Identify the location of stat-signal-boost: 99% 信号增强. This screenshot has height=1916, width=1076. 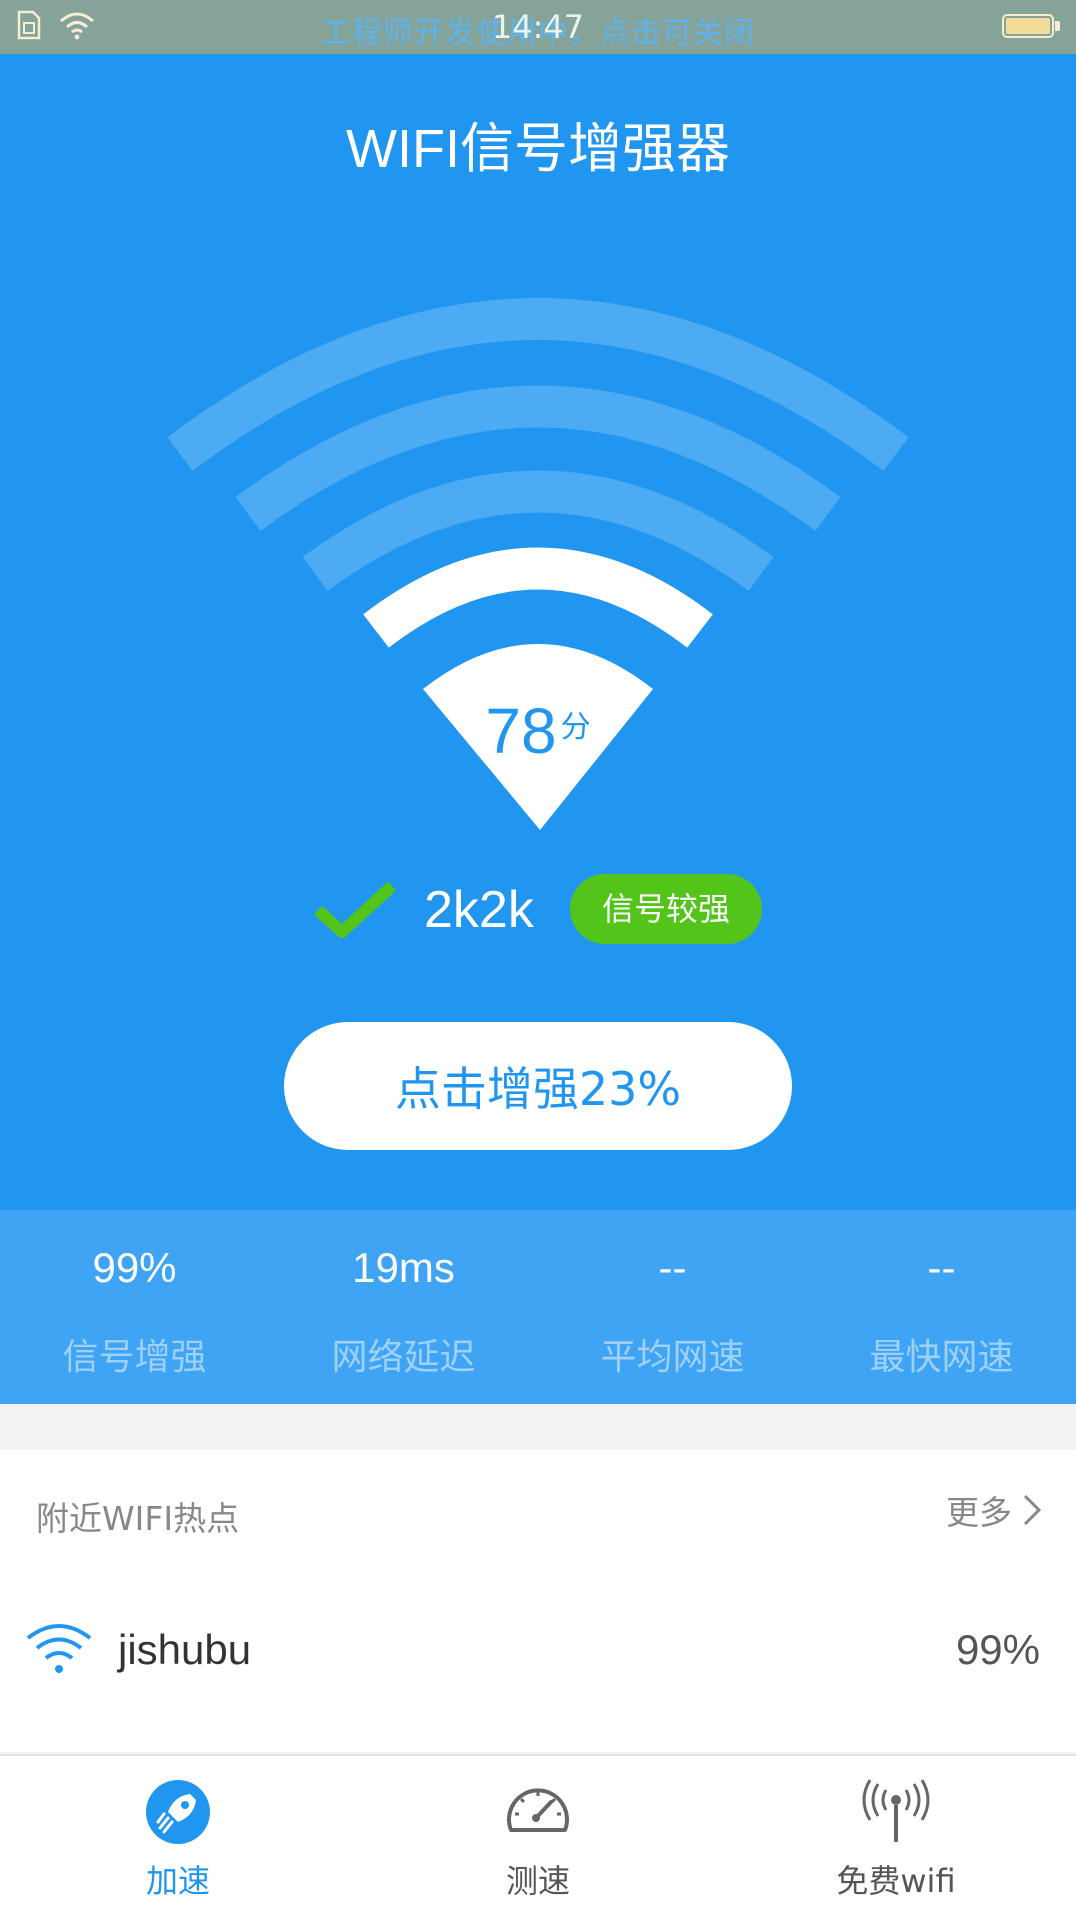
(134, 1307).